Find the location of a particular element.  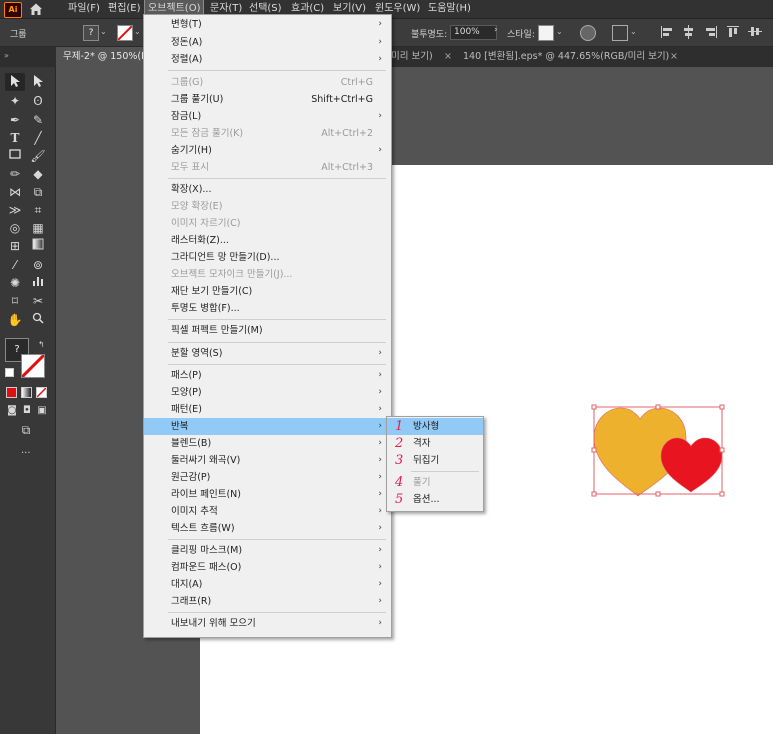

opacity-input: 100% is located at coordinates (473, 32).